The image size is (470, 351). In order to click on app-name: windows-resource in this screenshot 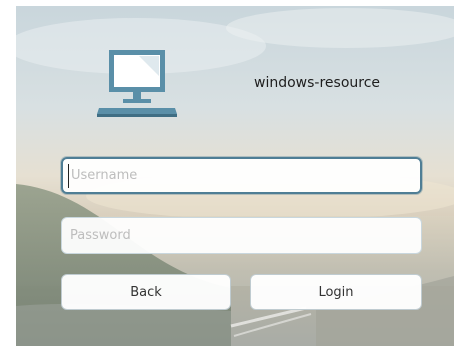, I will do `click(317, 83)`.